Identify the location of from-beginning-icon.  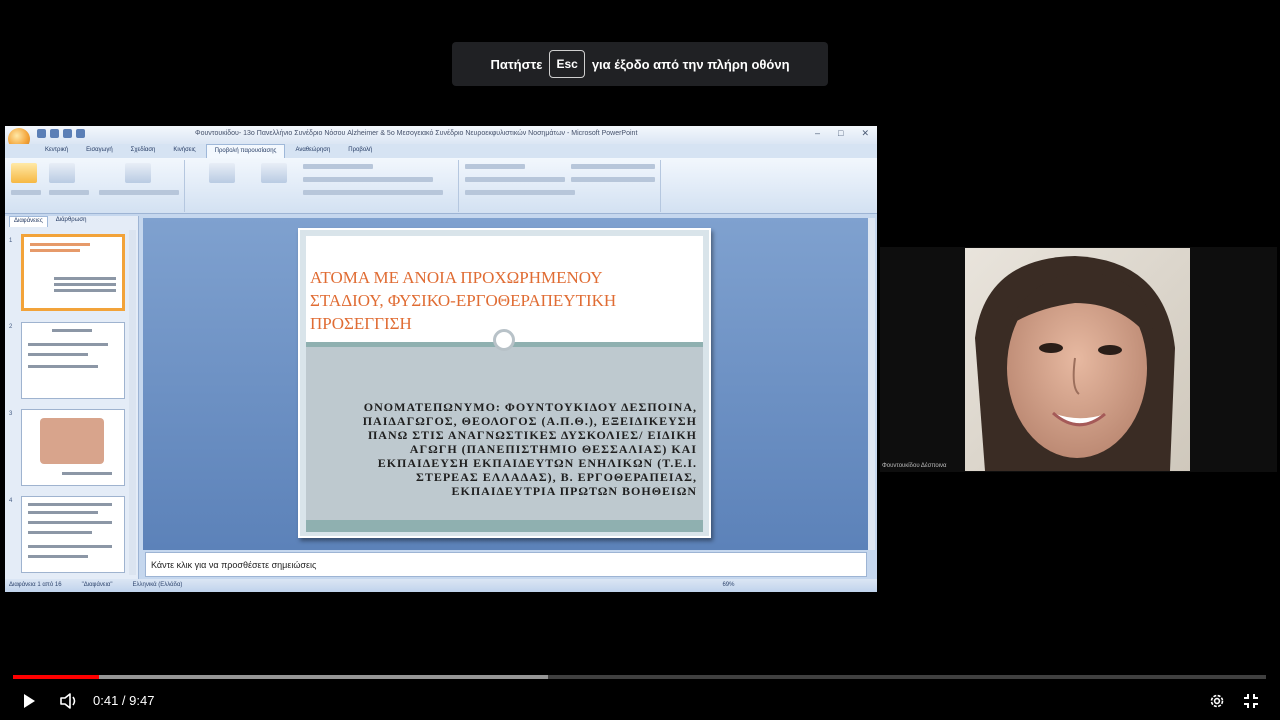
(24, 173).